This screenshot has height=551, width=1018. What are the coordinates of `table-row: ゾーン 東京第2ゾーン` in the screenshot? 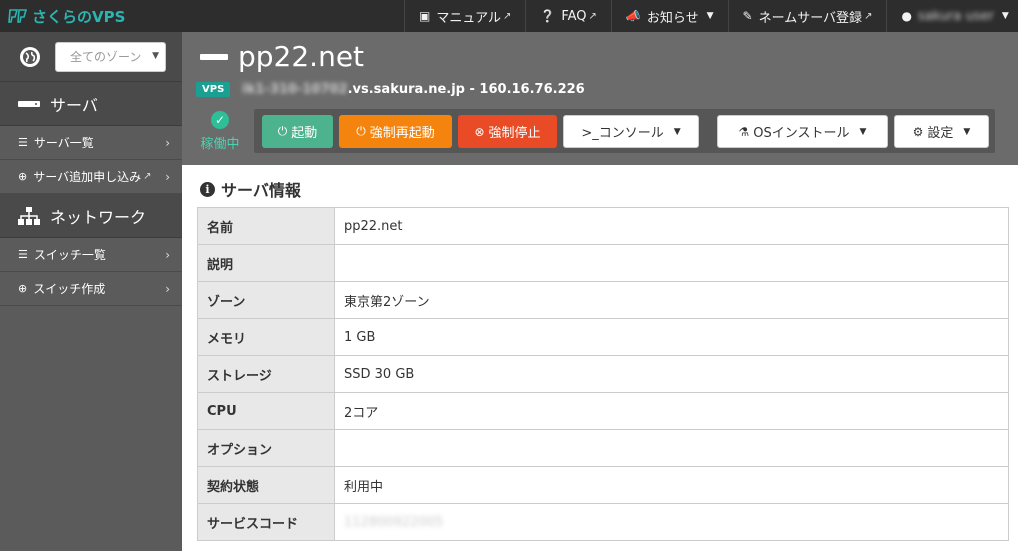 It's located at (603, 300).